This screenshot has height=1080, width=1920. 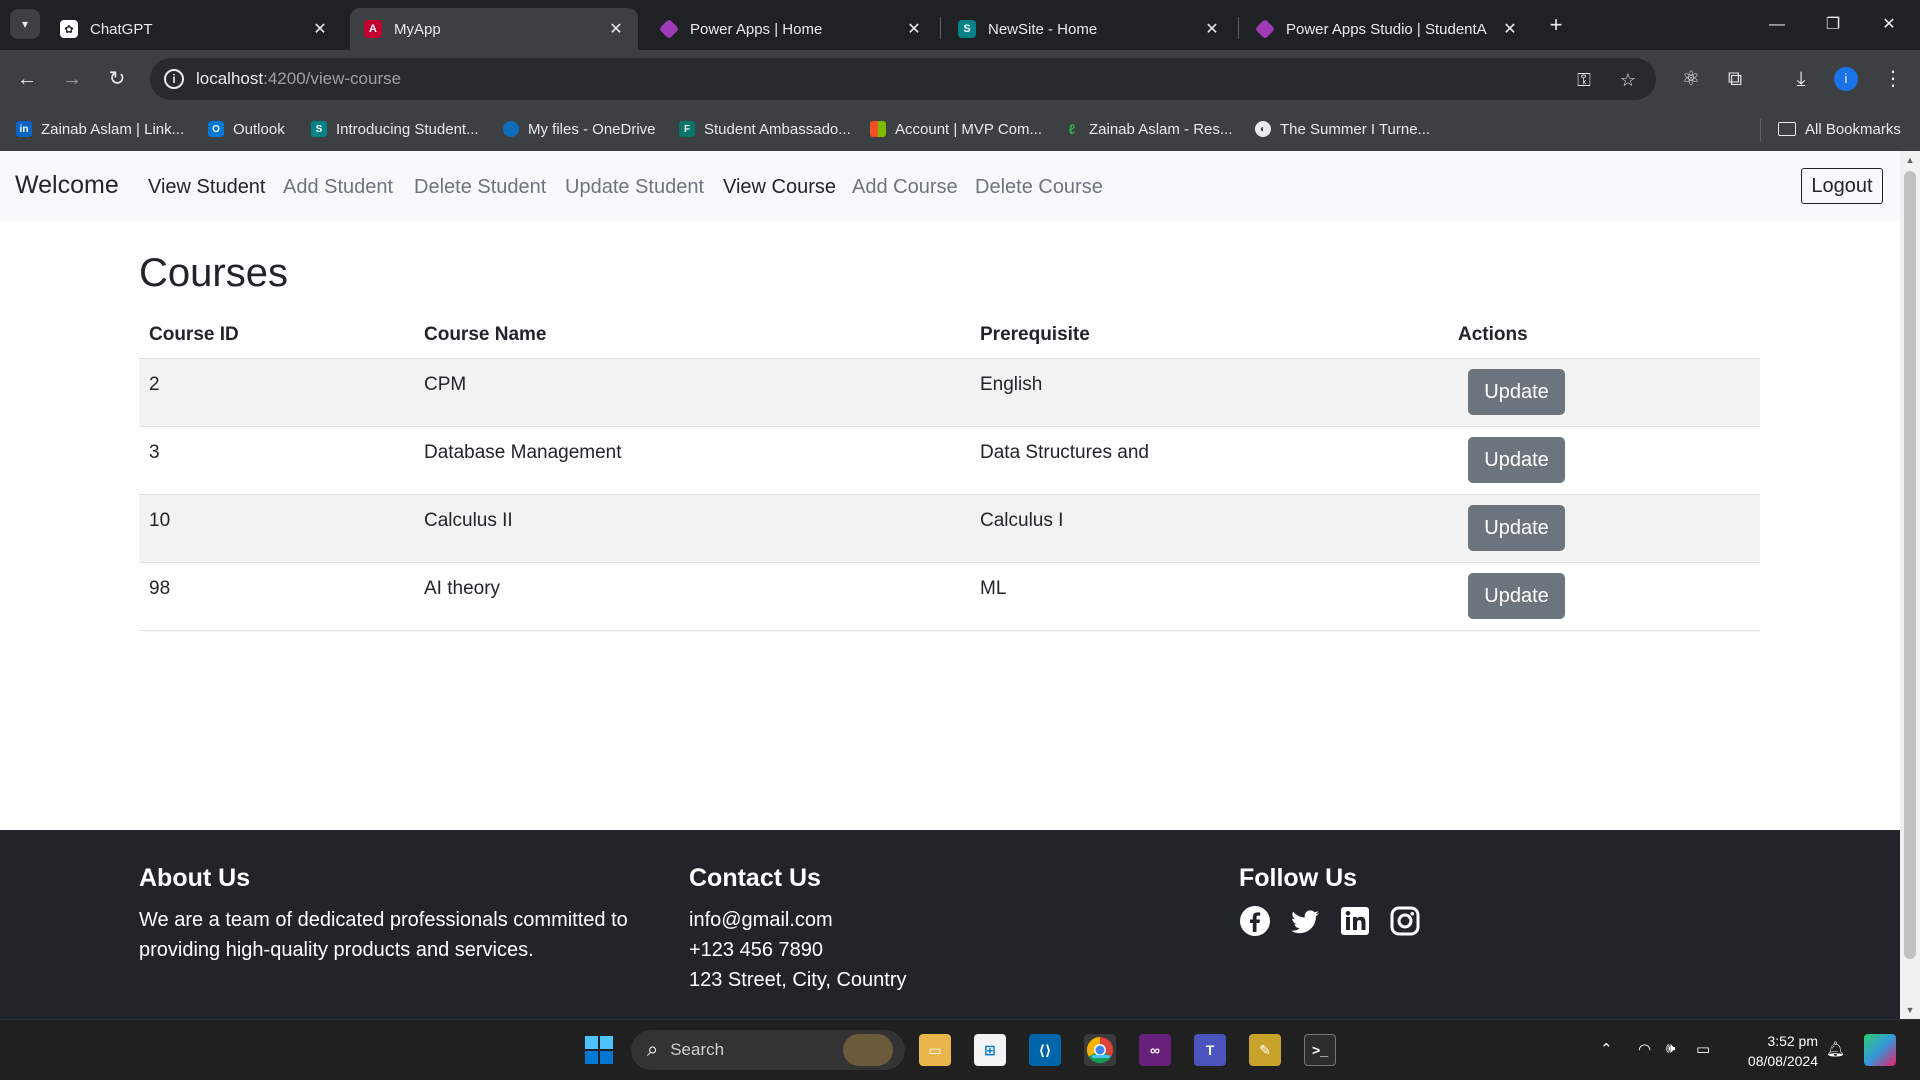 What do you see at coordinates (1777, 25) in the screenshot?
I see `minimize-button: —` at bounding box center [1777, 25].